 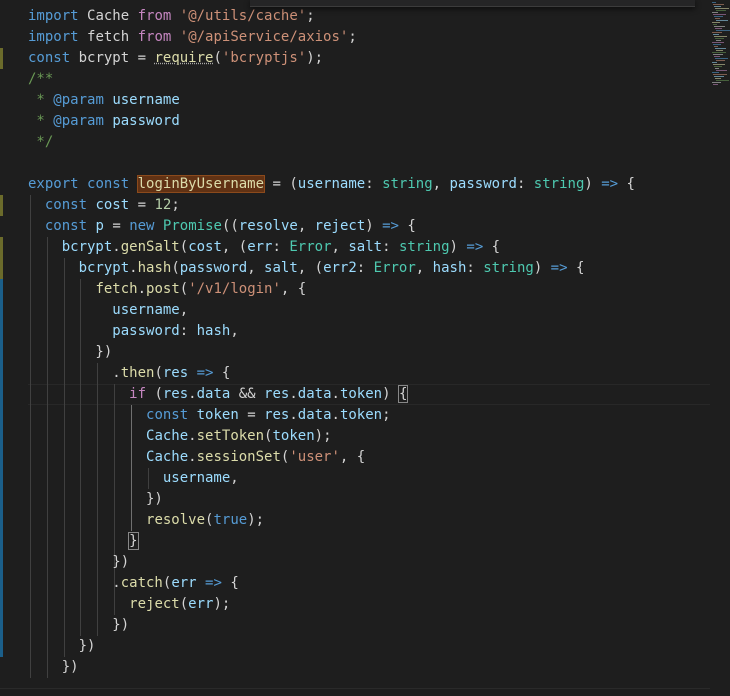 What do you see at coordinates (167, 289) in the screenshot?
I see `code-line: fetch.post('/v1/login', {` at bounding box center [167, 289].